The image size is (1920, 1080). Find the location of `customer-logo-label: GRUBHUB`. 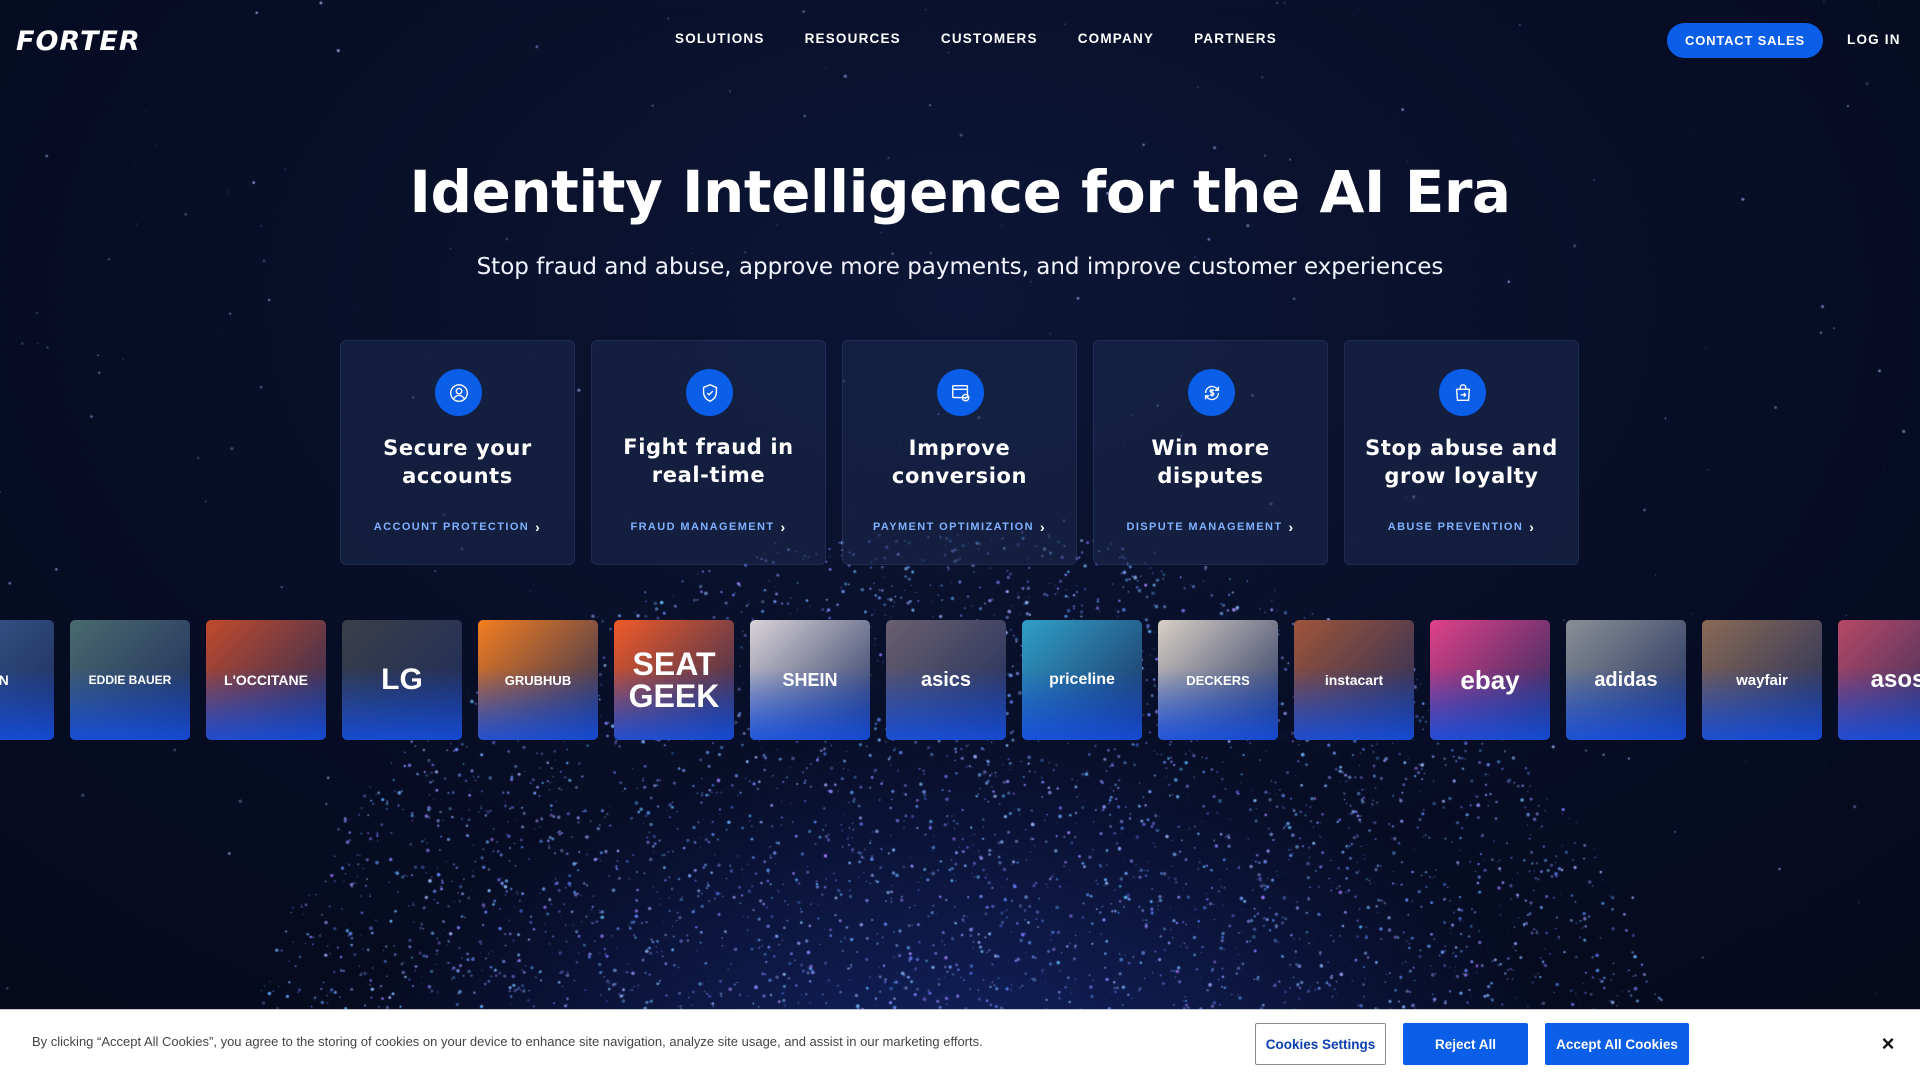

customer-logo-label: GRUBHUB is located at coordinates (538, 680).